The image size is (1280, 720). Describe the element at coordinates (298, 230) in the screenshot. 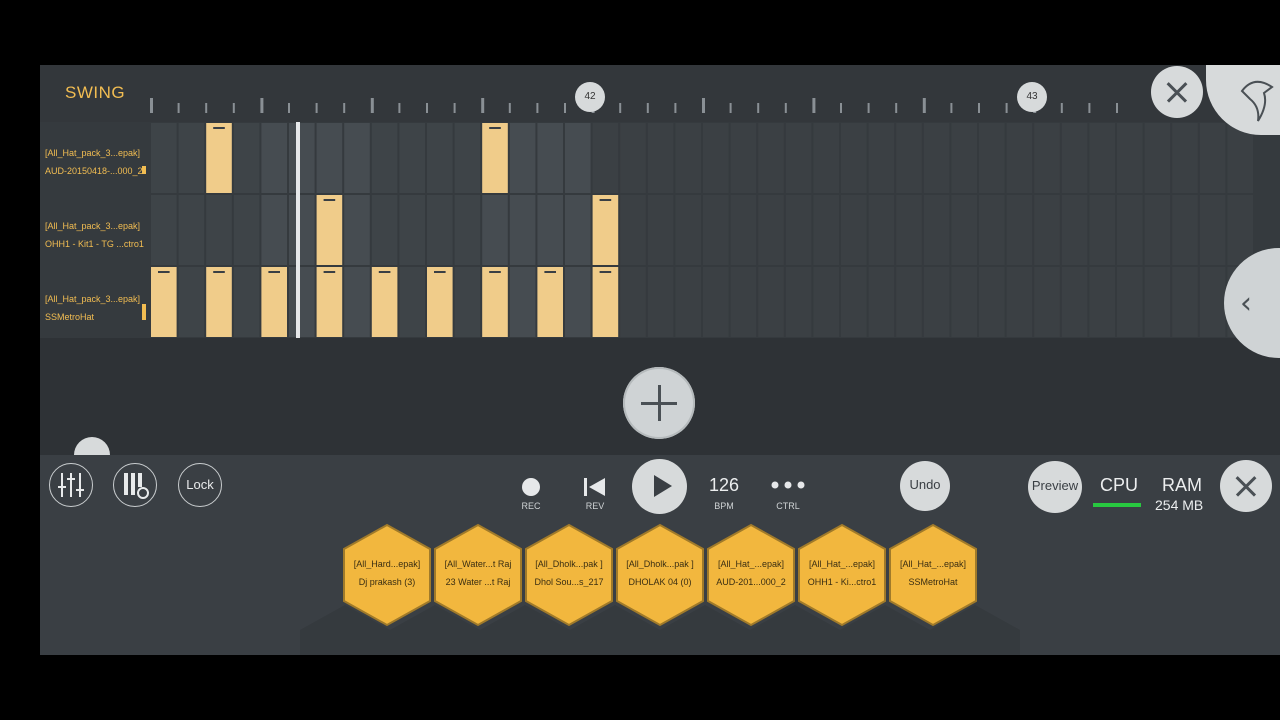

I see `playhead` at that location.